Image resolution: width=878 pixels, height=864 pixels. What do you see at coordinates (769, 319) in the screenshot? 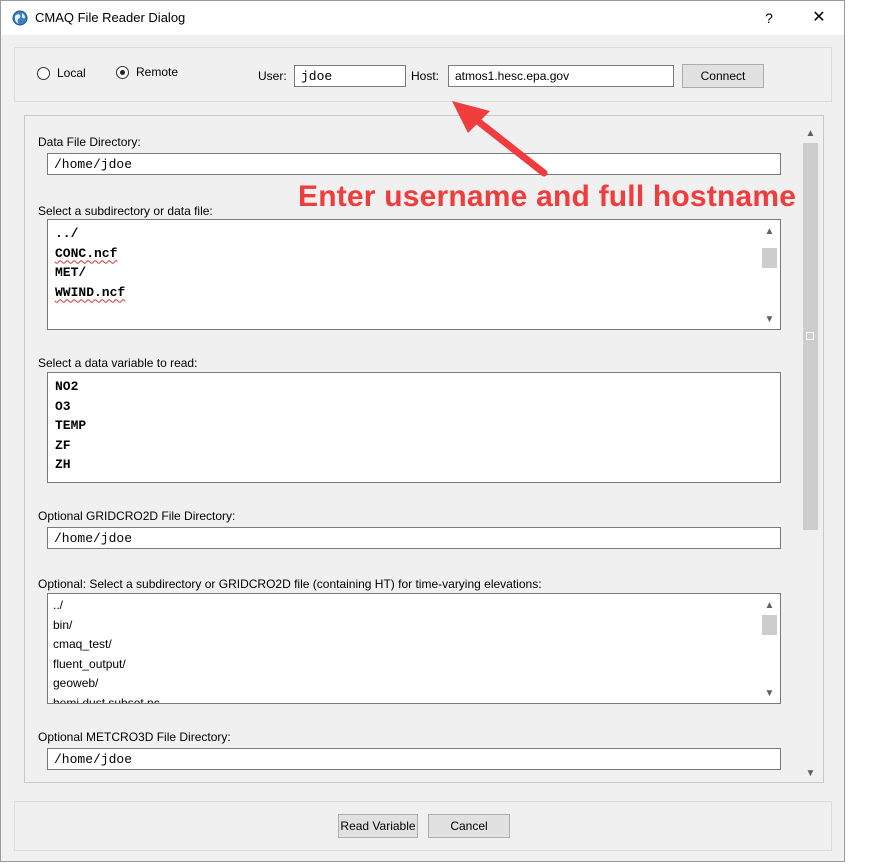
I see `subdir-scroll-down-icon: ▼` at bounding box center [769, 319].